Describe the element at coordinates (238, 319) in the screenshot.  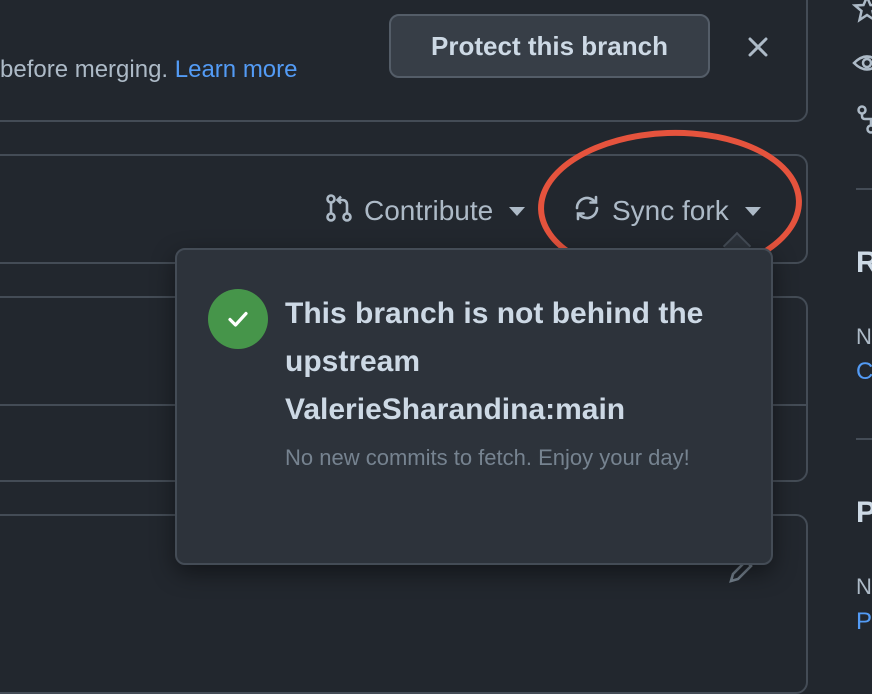
I see `check-icon` at that location.